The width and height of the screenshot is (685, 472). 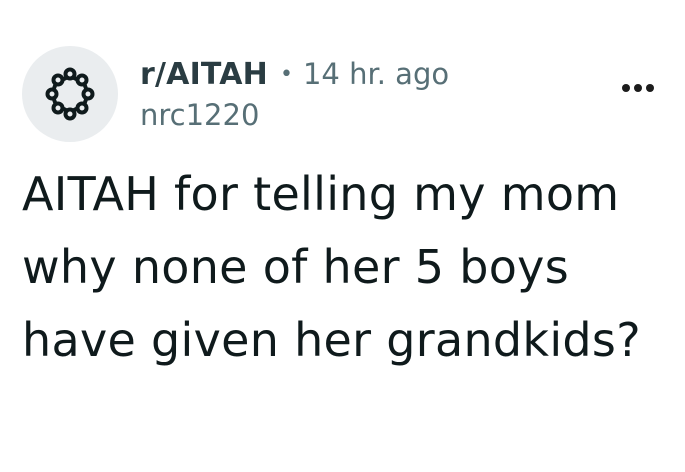 I want to click on subreddit-avatar, so click(x=70, y=94).